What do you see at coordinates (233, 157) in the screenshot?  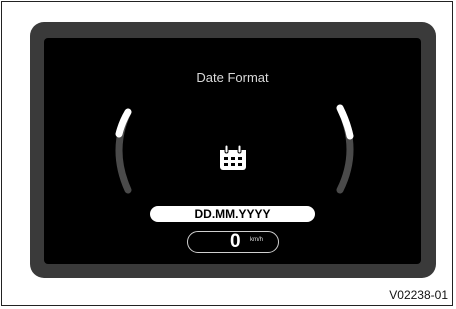 I see `calendar-icon` at bounding box center [233, 157].